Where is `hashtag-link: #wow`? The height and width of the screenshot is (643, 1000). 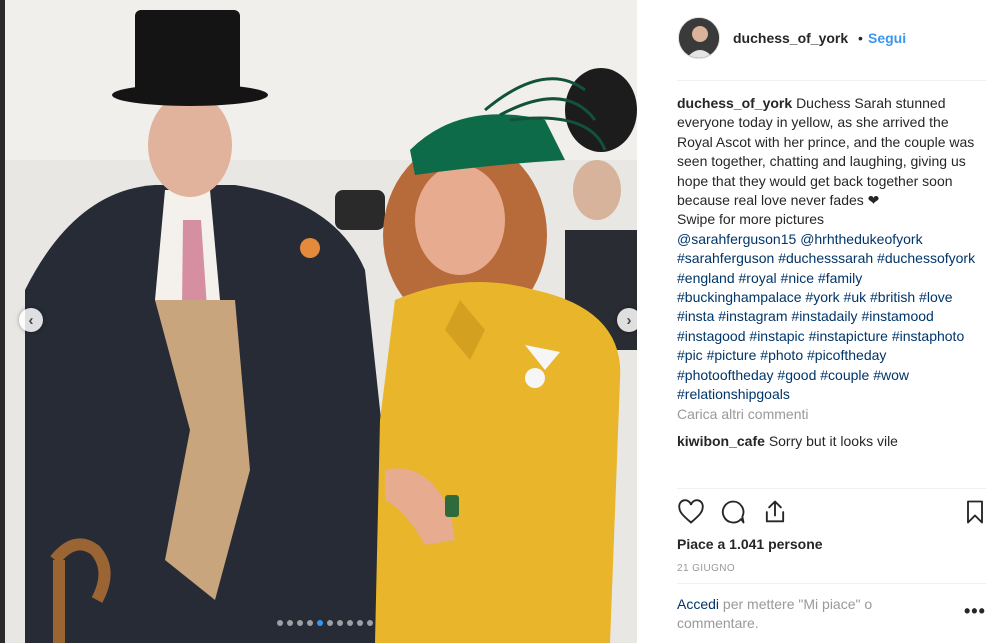 hashtag-link: #wow is located at coordinates (891, 375).